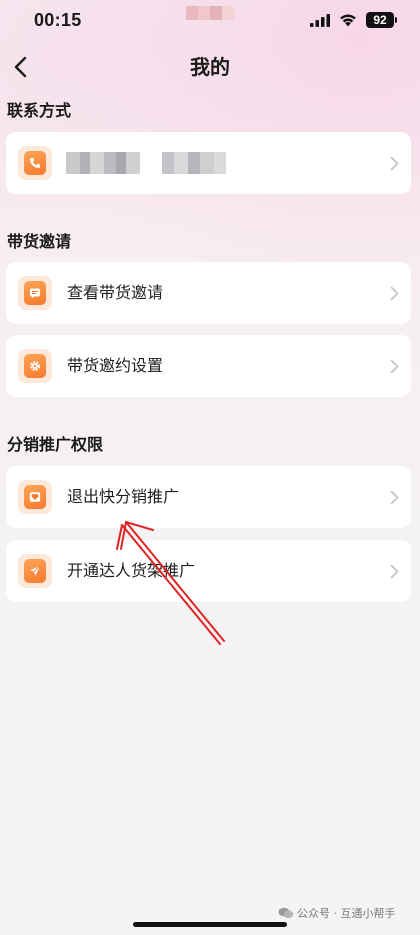 The width and height of the screenshot is (420, 935). I want to click on wechat-icon, so click(286, 913).